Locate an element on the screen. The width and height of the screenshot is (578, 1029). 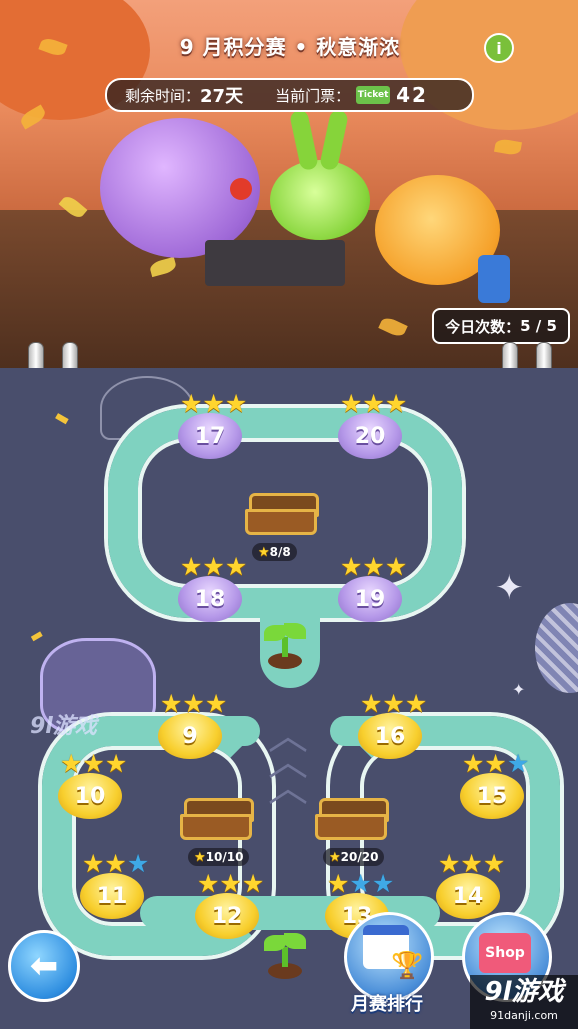
apple-icon is located at coordinates (241, 189).